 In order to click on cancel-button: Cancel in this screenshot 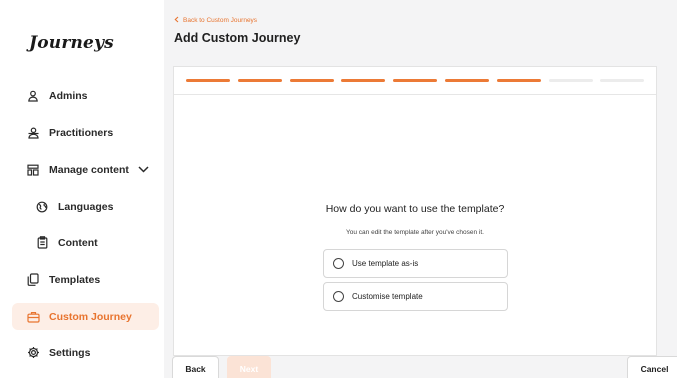, I will do `click(652, 367)`.